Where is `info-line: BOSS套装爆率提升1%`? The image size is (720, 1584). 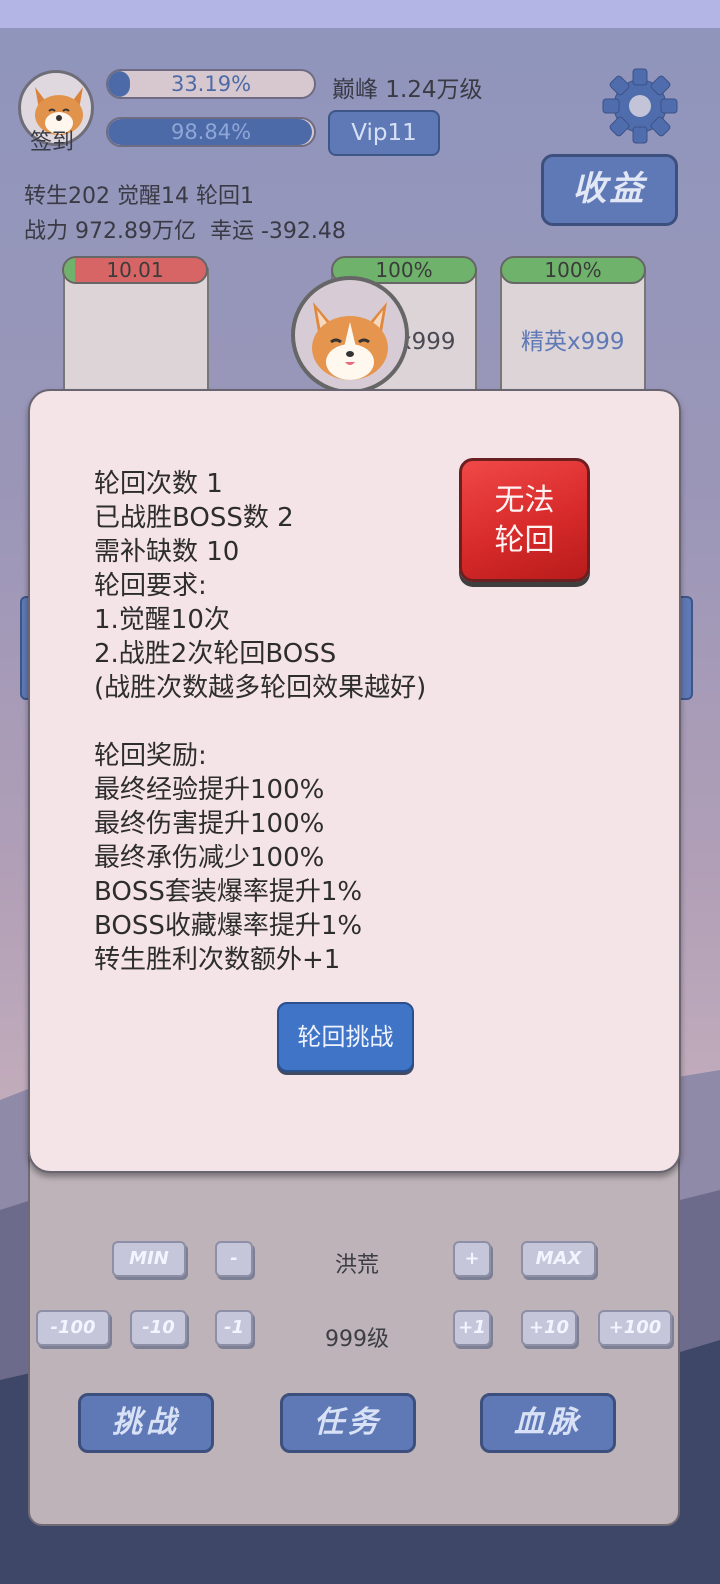
info-line: BOSS套装爆率提升1% is located at coordinates (228, 892).